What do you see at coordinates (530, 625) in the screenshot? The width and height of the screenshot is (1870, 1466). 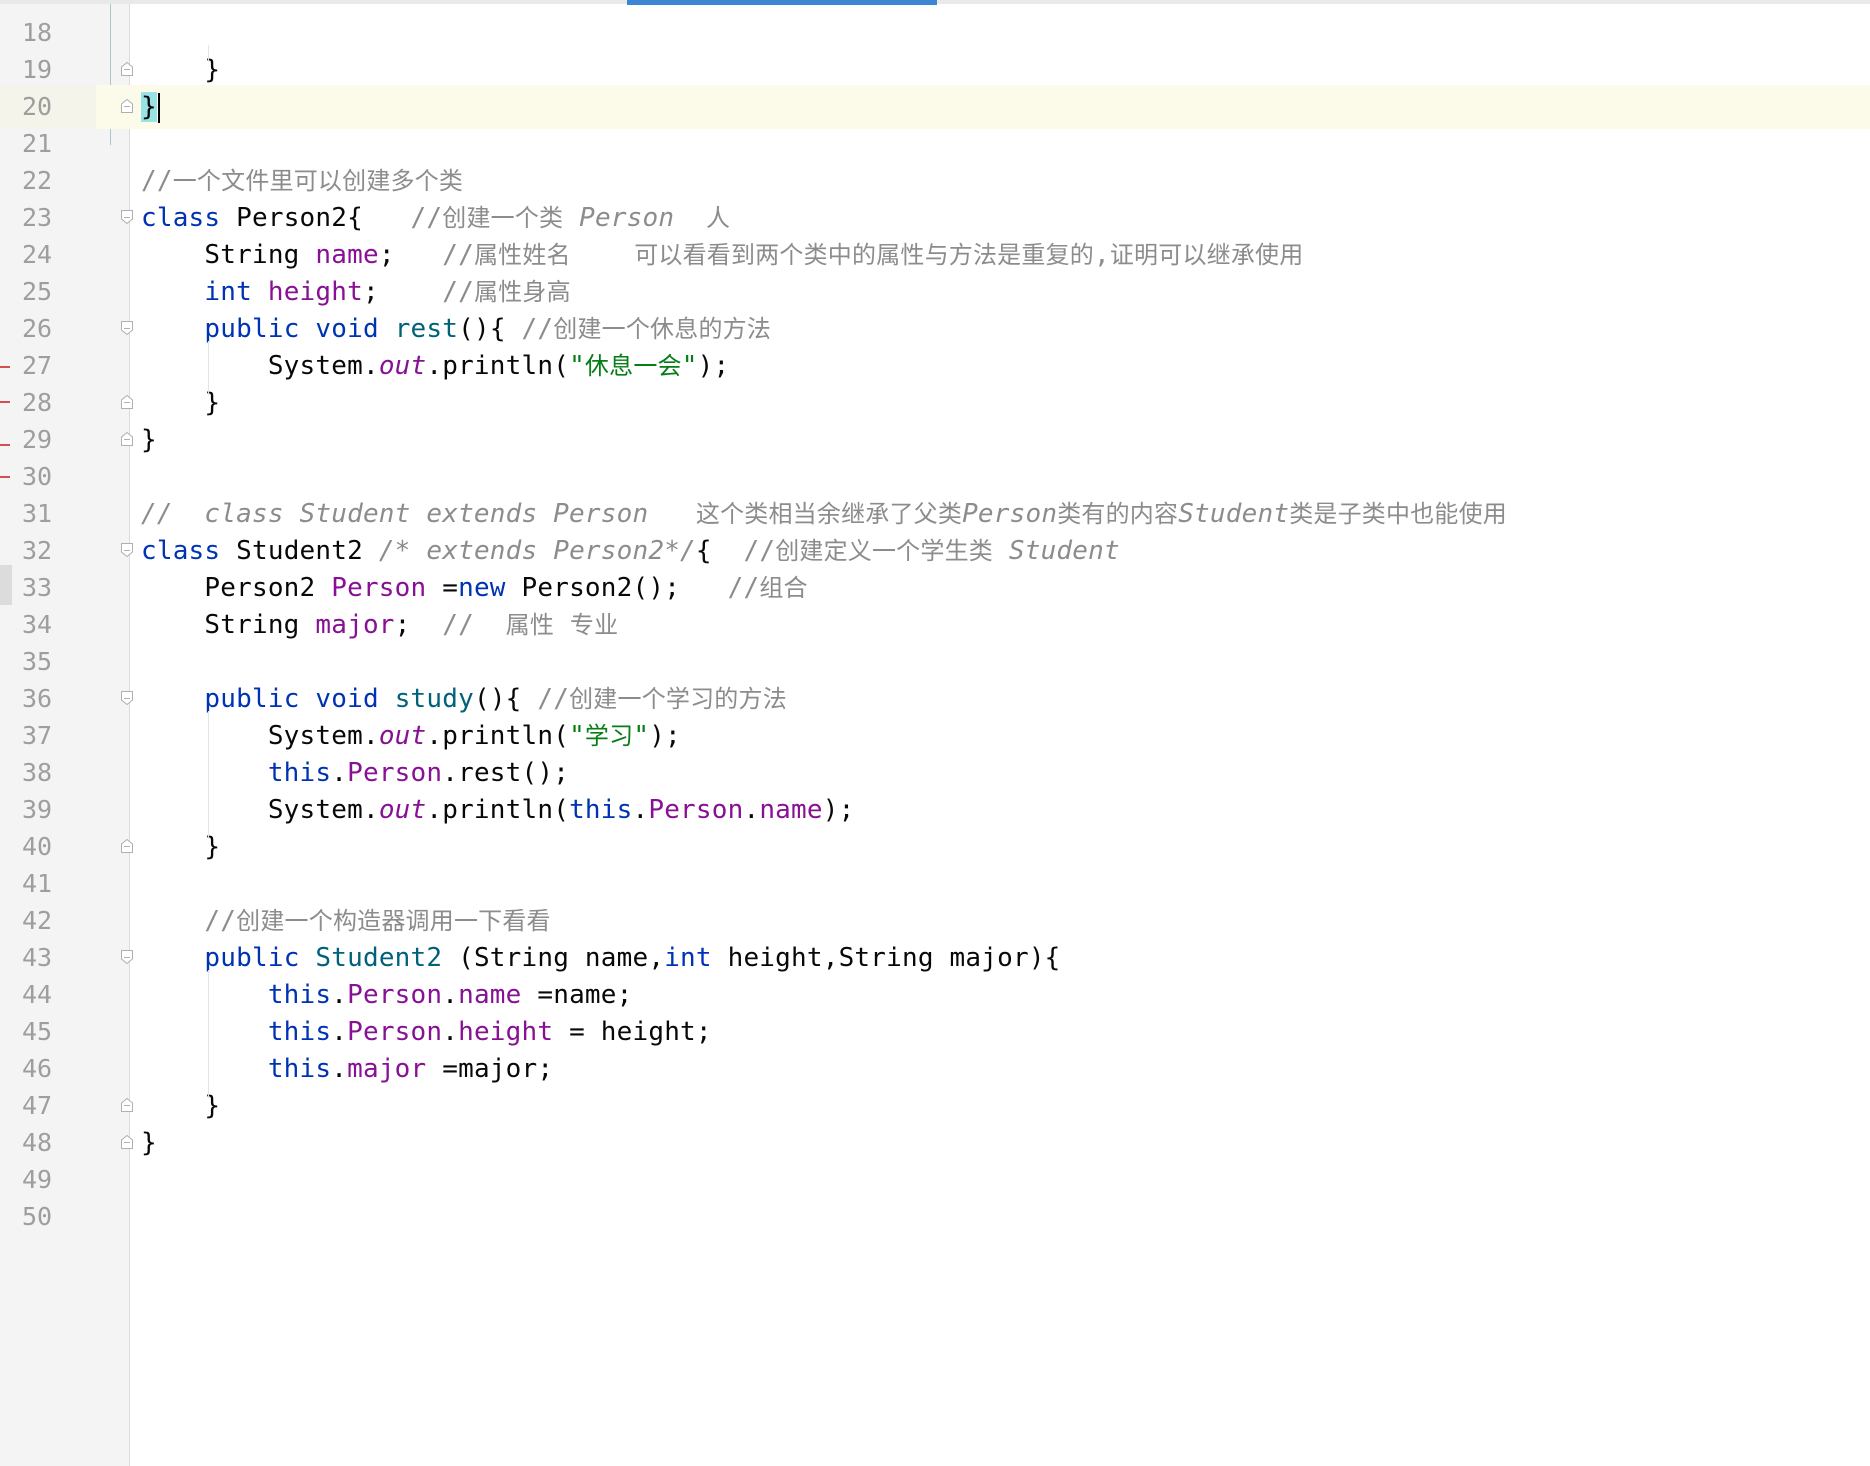 I see `code-token: // 属性 专业` at bounding box center [530, 625].